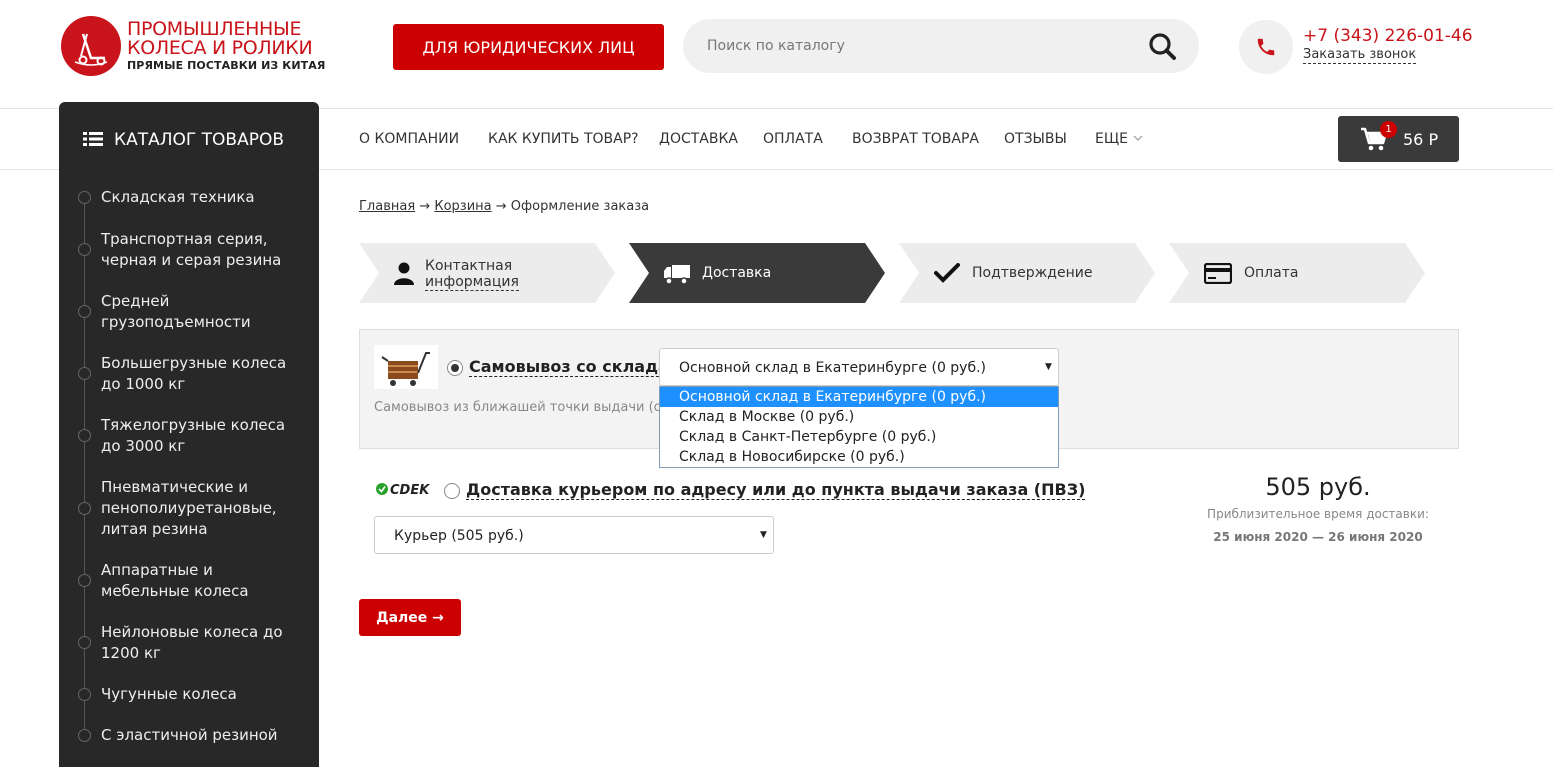 This screenshot has width=1553, height=767. I want to click on cdek-logo-icon: CDEK, so click(403, 490).